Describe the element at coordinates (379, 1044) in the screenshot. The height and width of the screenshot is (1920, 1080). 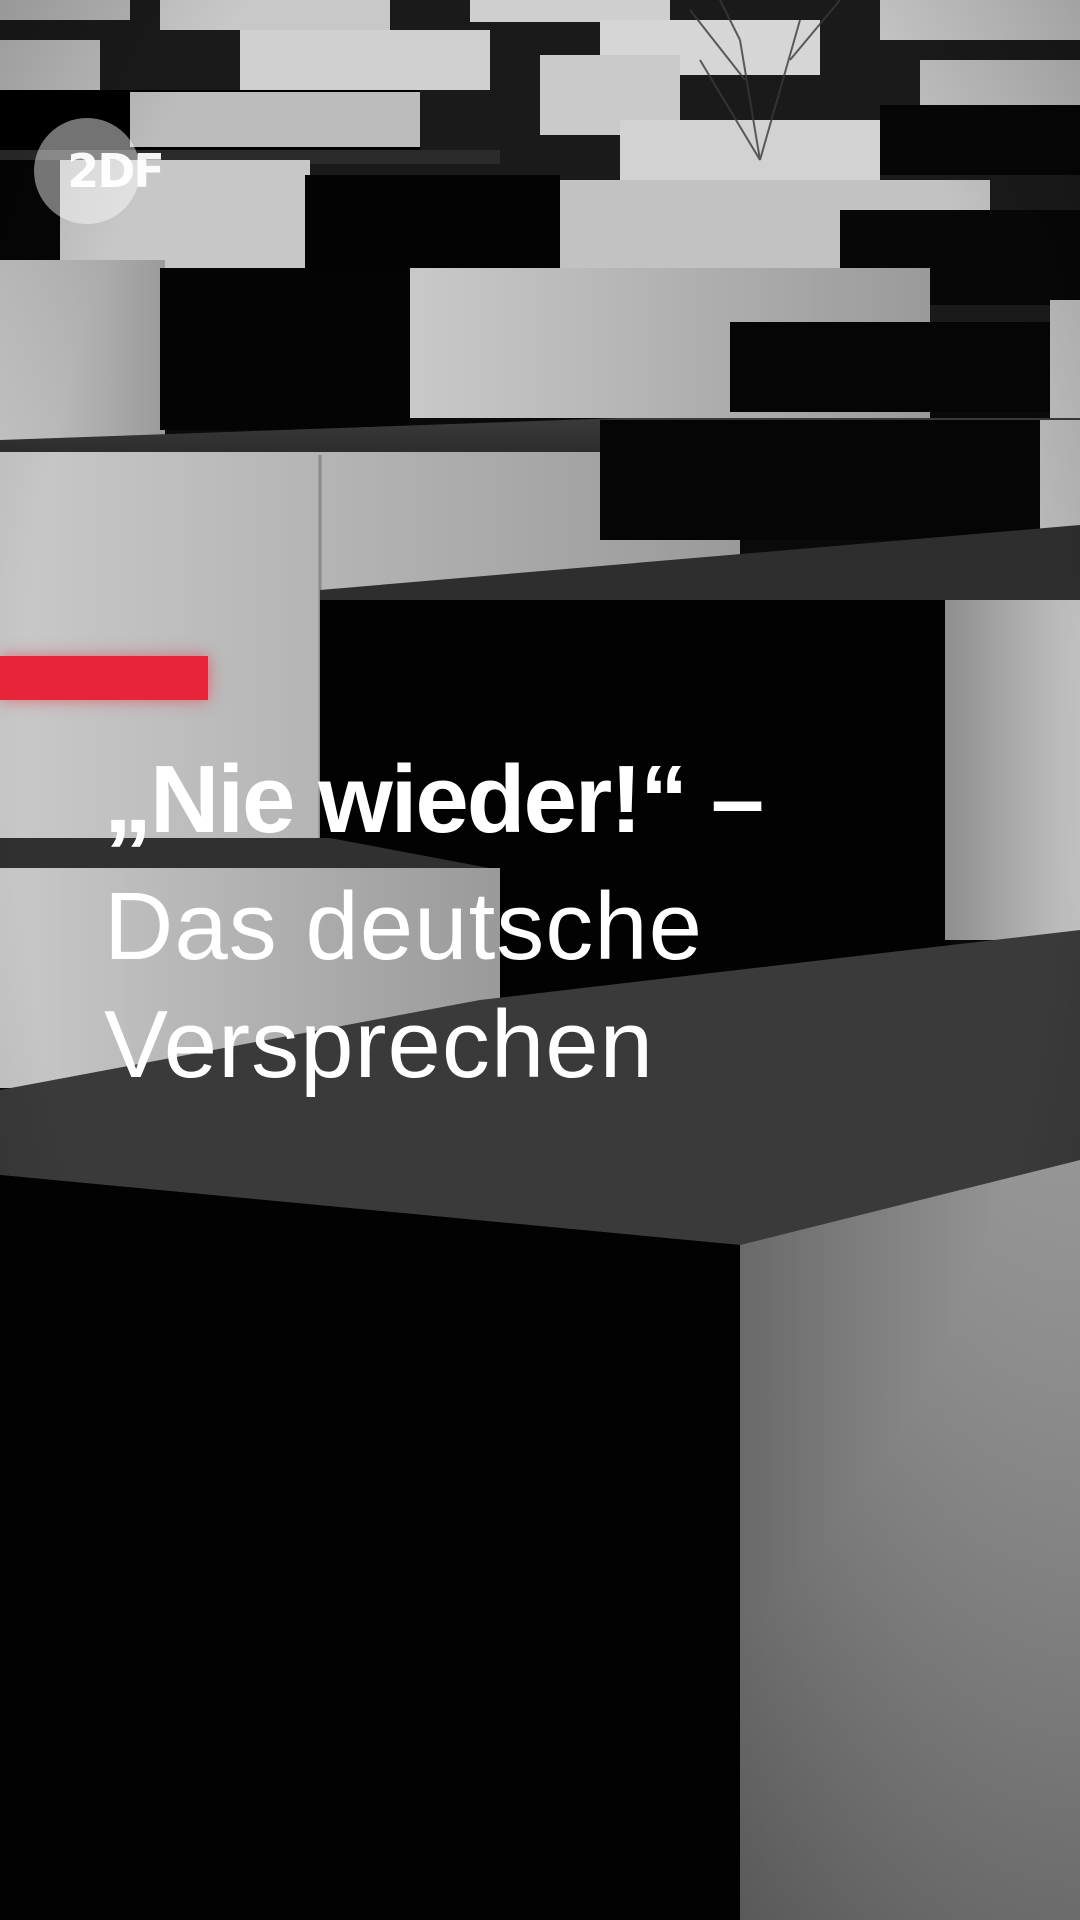
I see `headline-subtitle-line2: Versprechen` at that location.